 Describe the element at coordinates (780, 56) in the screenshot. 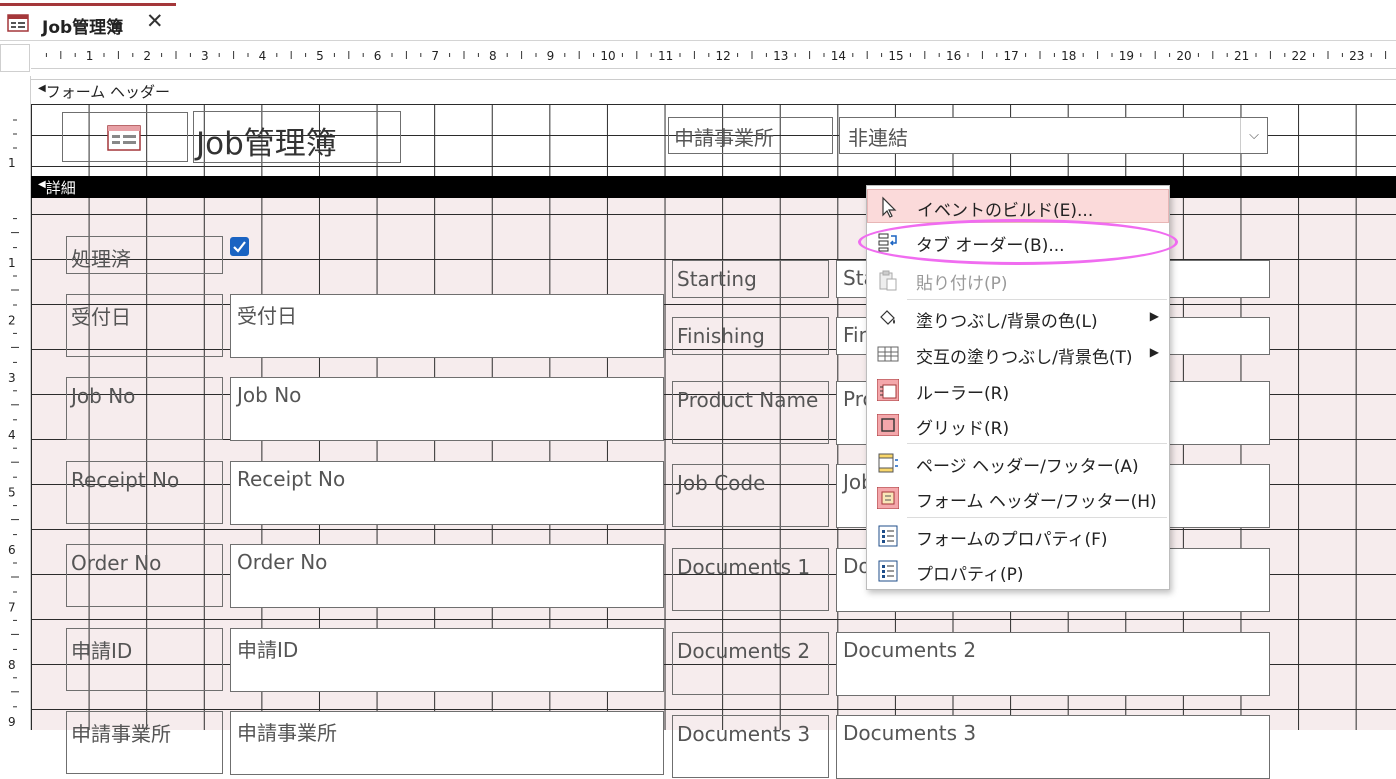

I see `ruler-label: 13` at that location.